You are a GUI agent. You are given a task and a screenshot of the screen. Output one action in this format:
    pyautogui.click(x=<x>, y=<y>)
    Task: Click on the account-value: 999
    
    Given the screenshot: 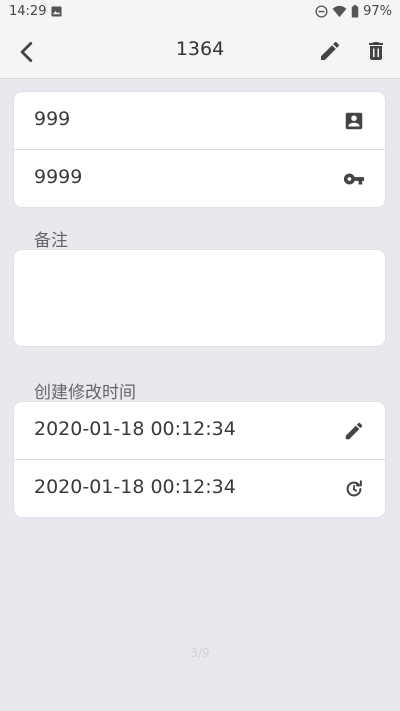 What is the action you would take?
    pyautogui.click(x=52, y=119)
    